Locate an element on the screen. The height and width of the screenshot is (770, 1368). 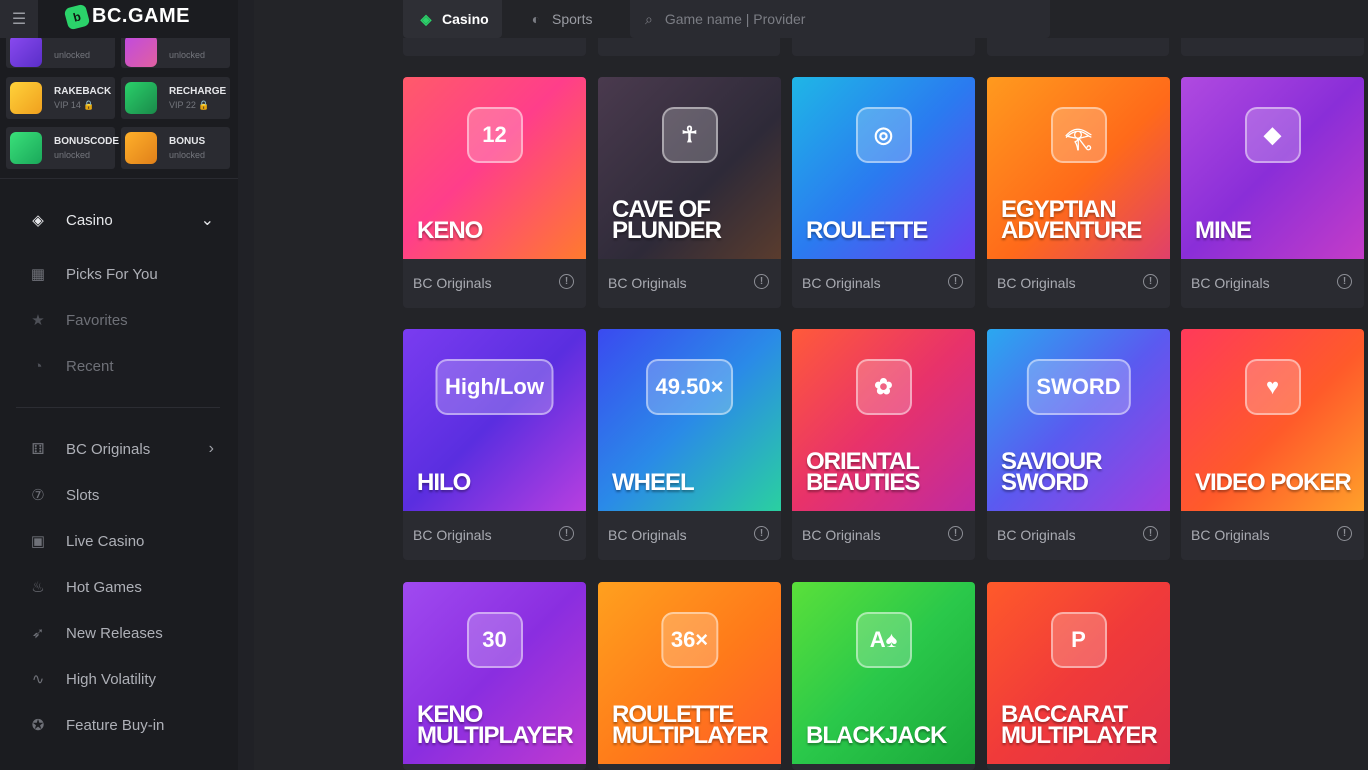
sidebar-item-label: BC Originals is located at coordinates (108, 449).